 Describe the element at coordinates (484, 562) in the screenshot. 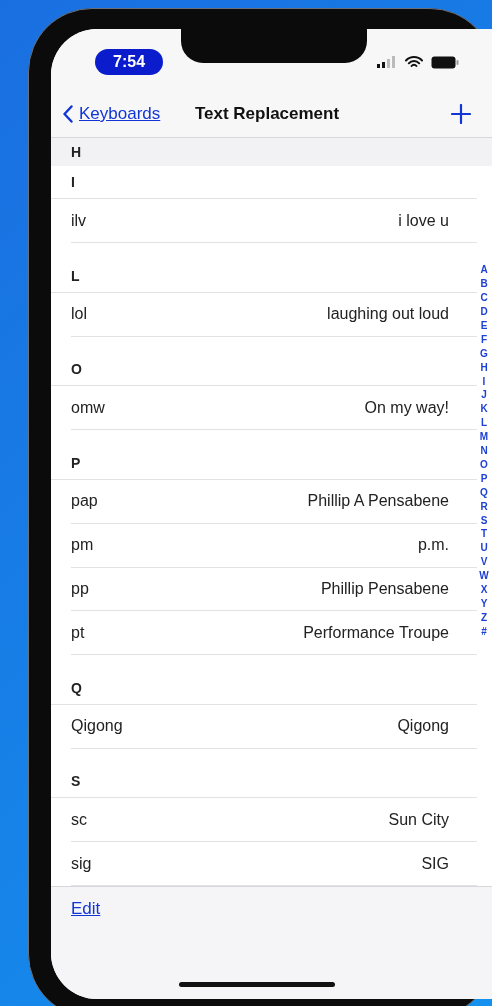

I see `index-letter: V` at that location.